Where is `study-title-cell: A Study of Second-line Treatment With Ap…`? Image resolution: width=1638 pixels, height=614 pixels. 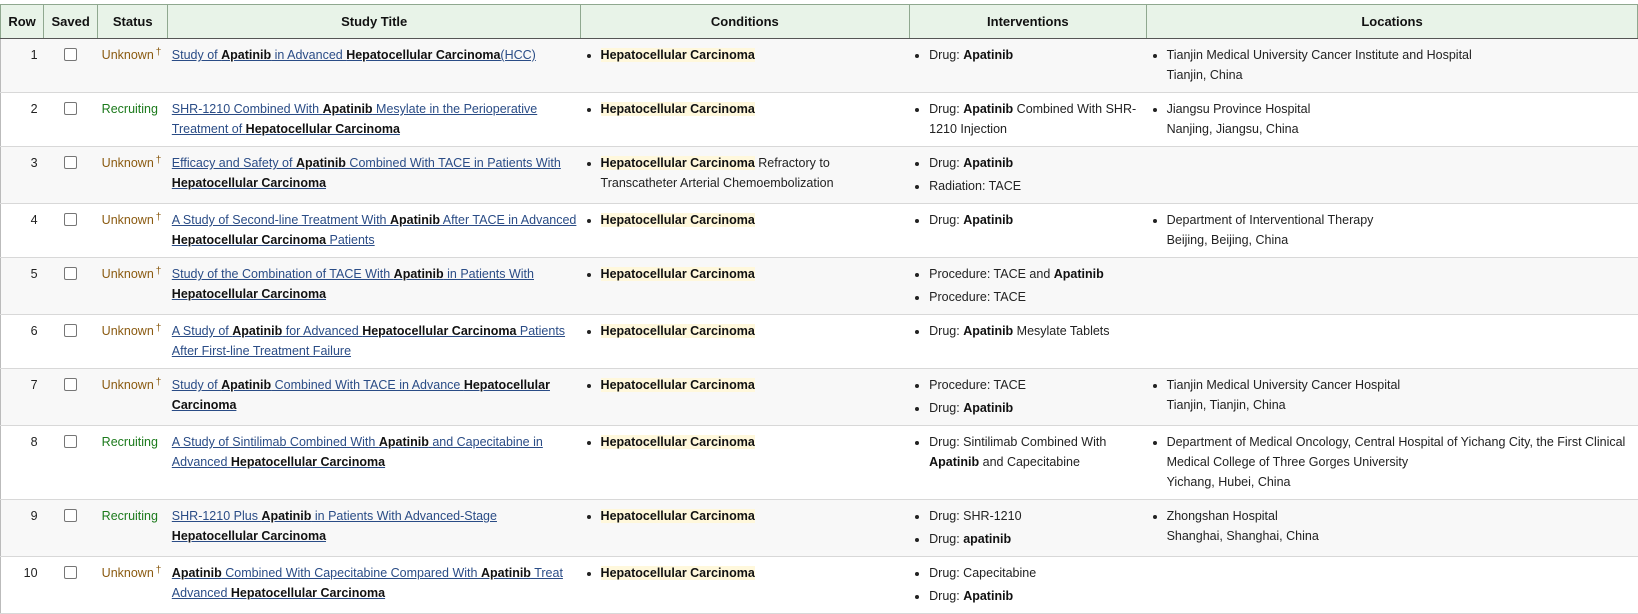
study-title-cell: A Study of Second-line Treatment With Ap… is located at coordinates (374, 230).